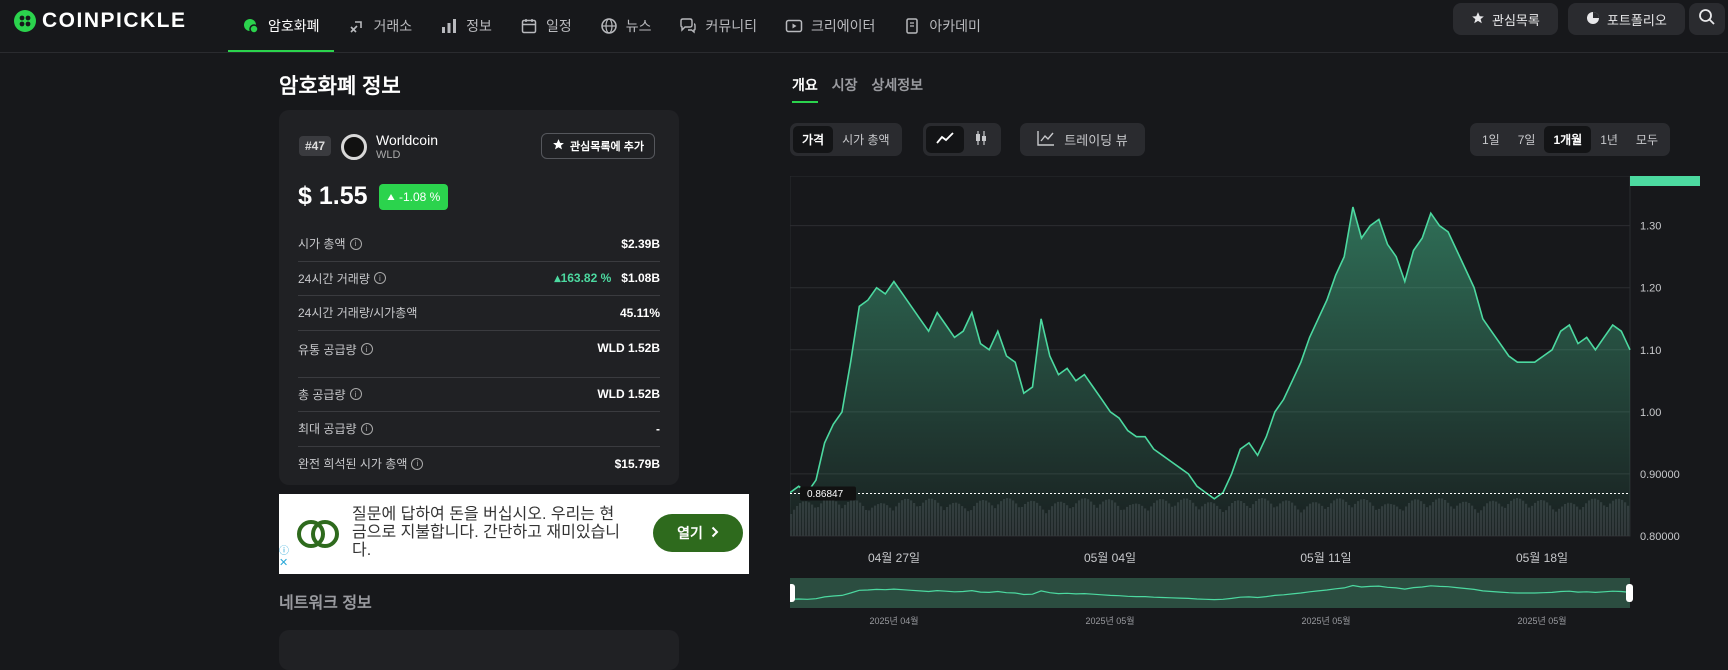  I want to click on navigator-tick-label: 2025년 05월, so click(1325, 620).